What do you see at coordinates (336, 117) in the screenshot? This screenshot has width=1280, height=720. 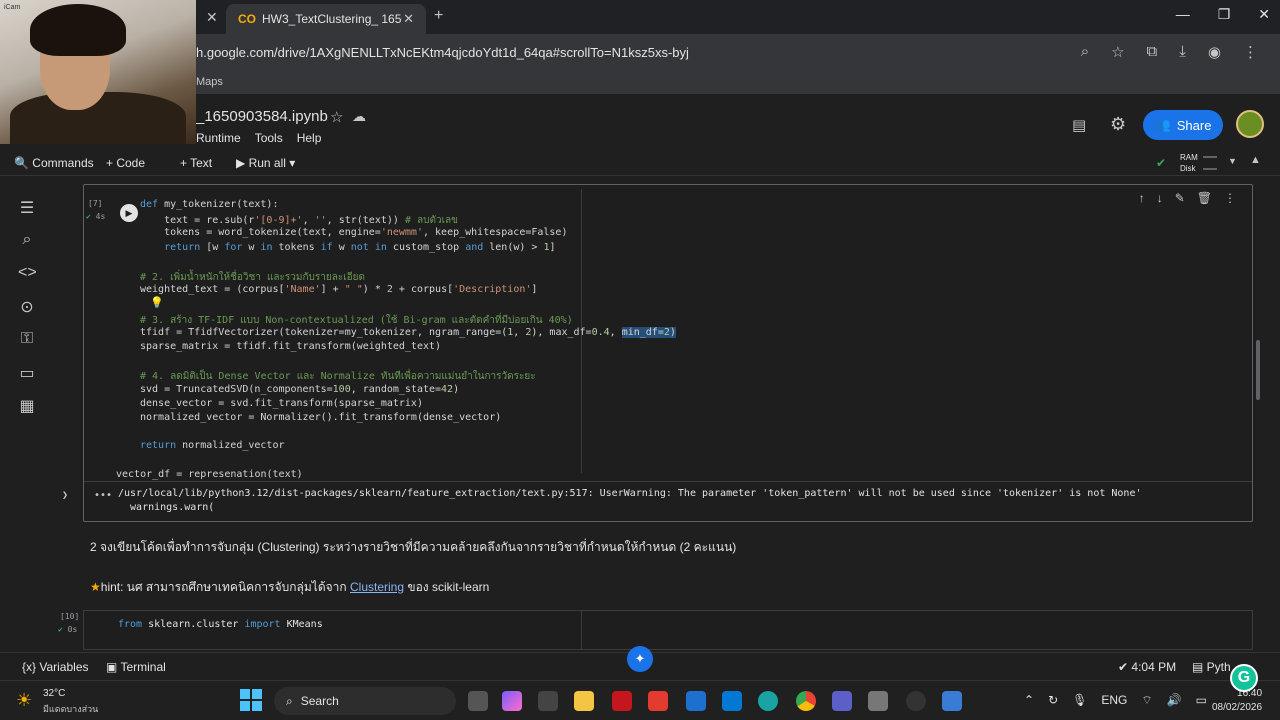 I see `star-icon: ☆` at bounding box center [336, 117].